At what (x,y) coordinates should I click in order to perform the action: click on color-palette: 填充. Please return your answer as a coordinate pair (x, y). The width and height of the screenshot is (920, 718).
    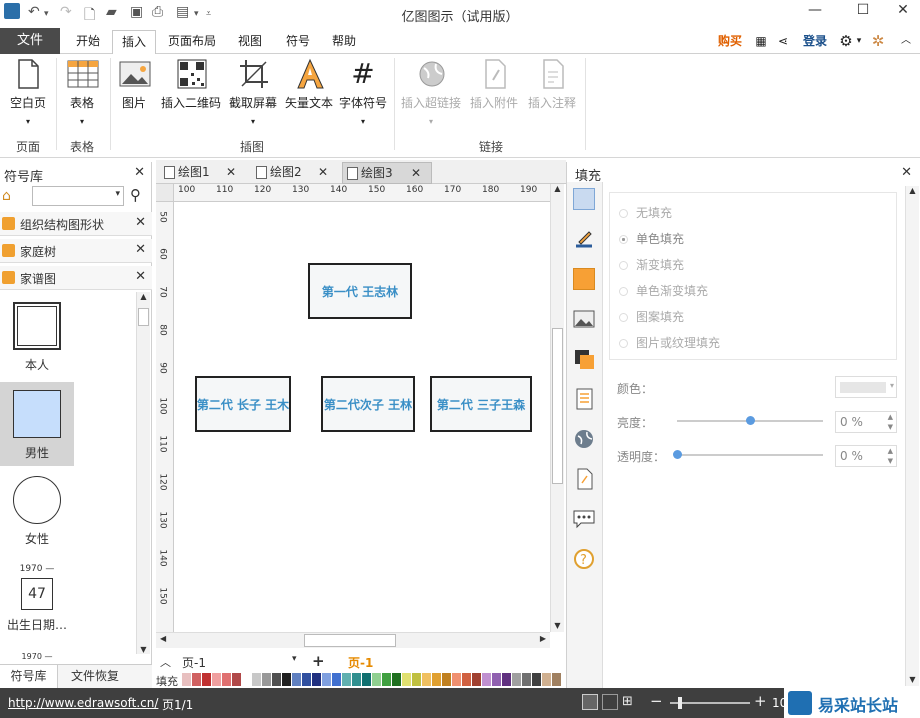
    Looking at the image, I should click on (361, 680).